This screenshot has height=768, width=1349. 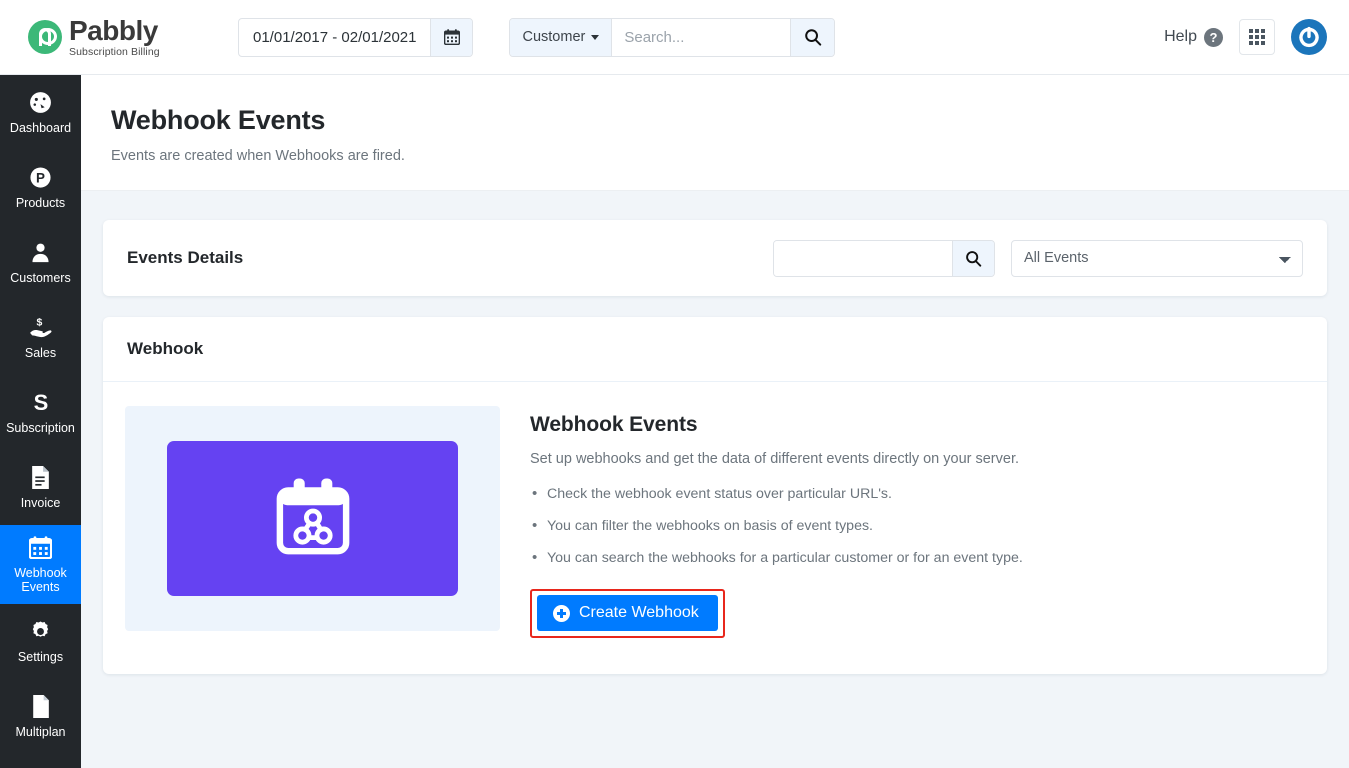 What do you see at coordinates (45, 37) in the screenshot?
I see `pabbly-logo-icon` at bounding box center [45, 37].